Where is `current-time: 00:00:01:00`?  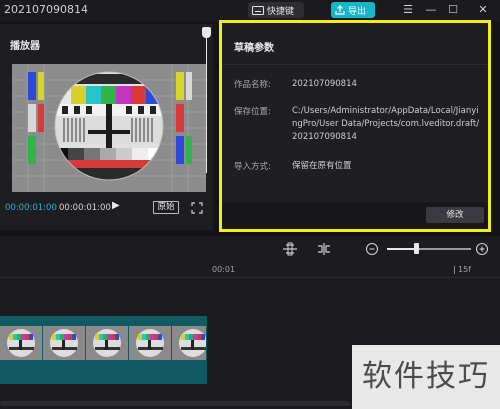 current-time: 00:00:01:00 is located at coordinates (31, 208).